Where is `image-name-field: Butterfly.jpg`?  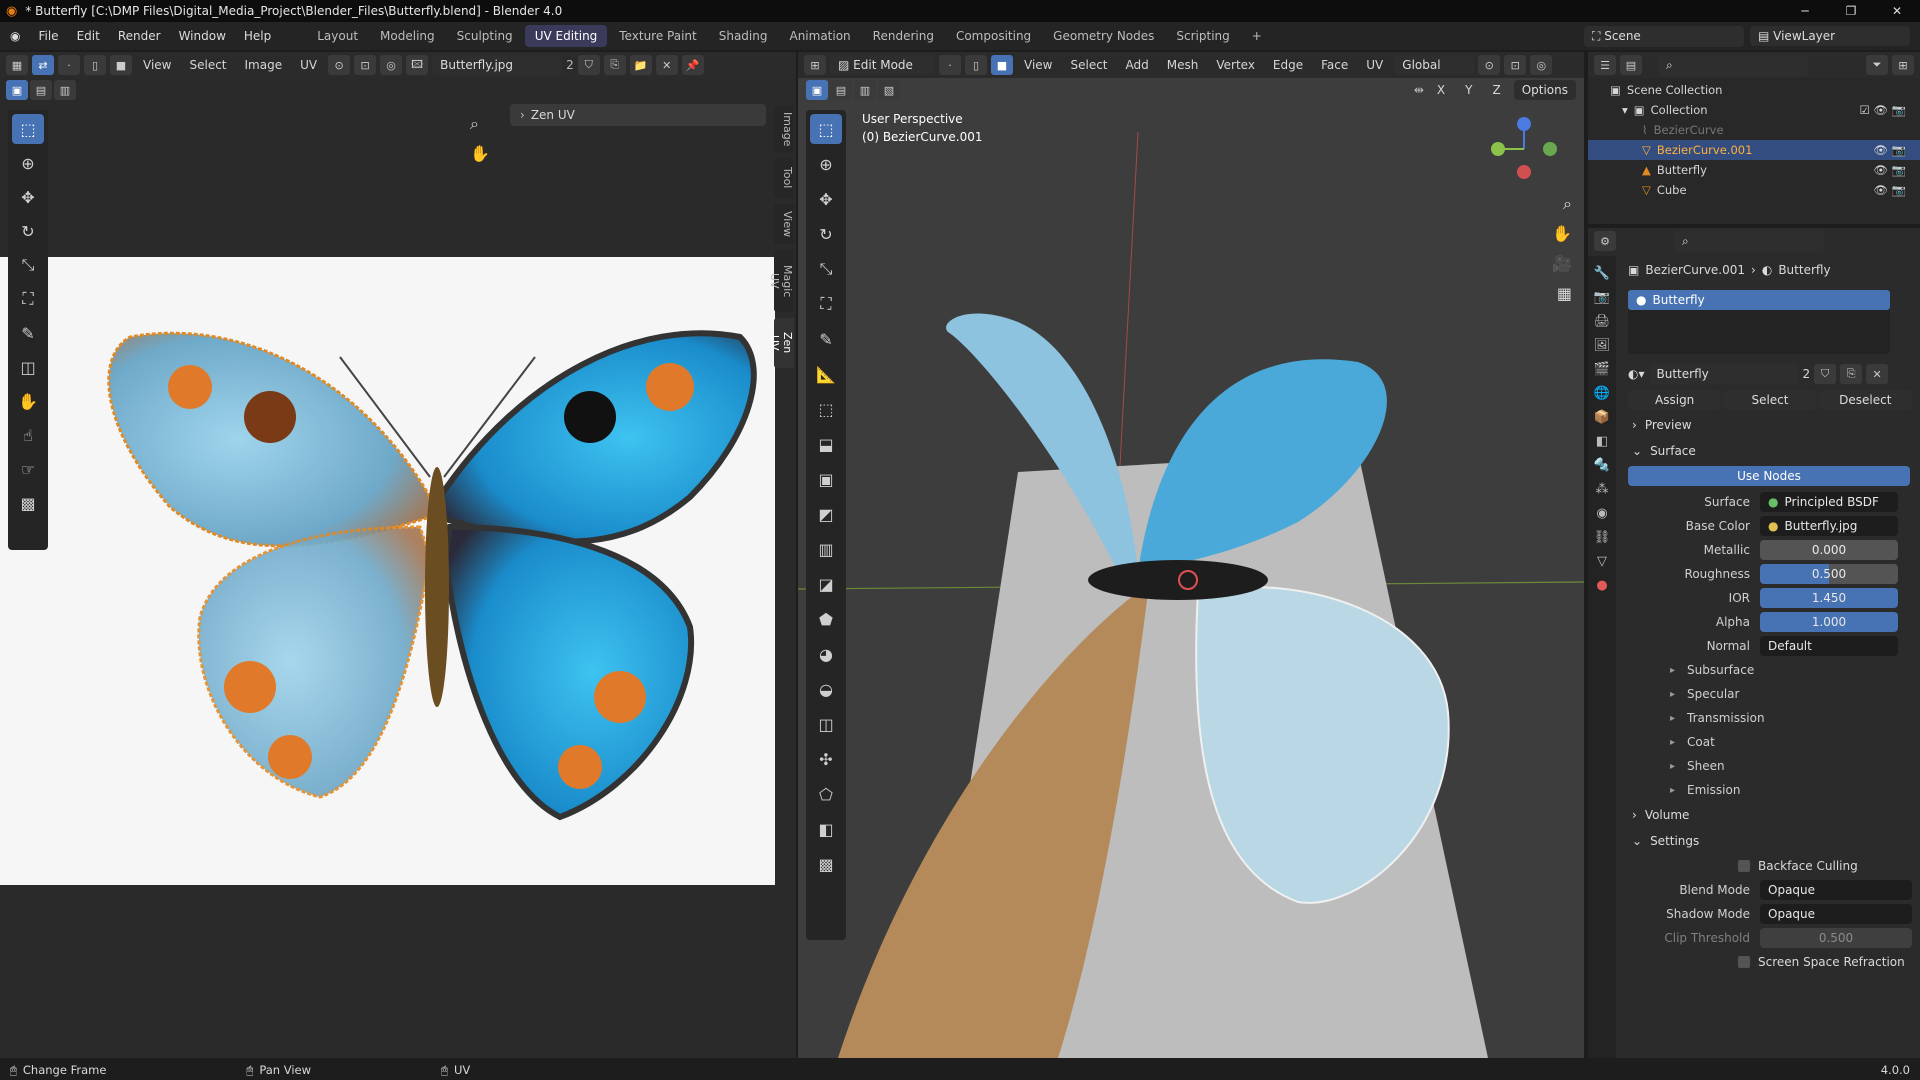 image-name-field: Butterfly.jpg is located at coordinates (497, 65).